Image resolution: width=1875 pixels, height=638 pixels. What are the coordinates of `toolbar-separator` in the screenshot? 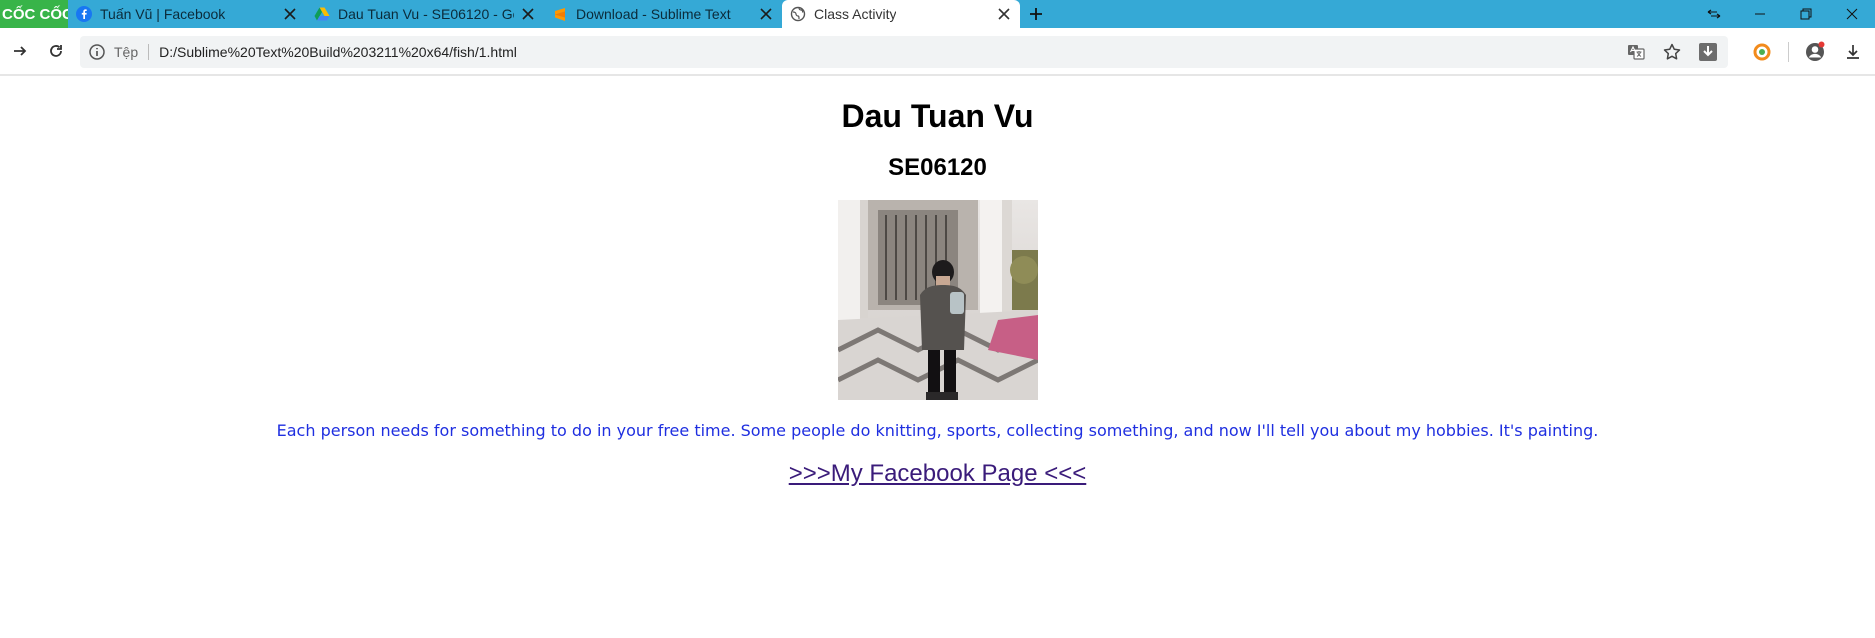 It's located at (1788, 52).